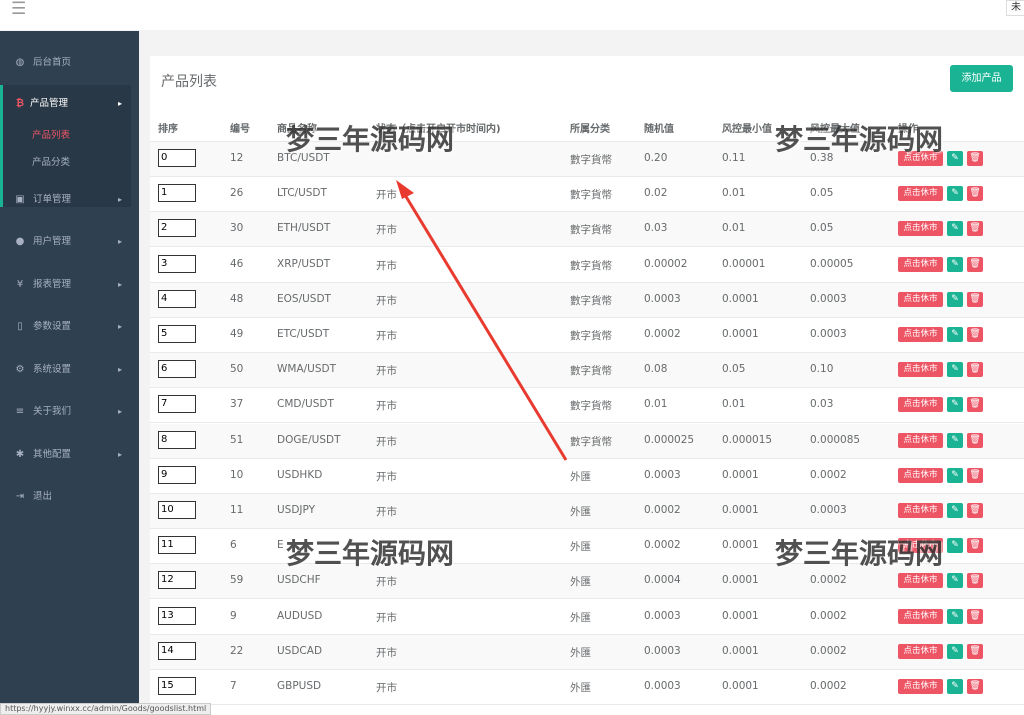 This screenshot has height=715, width=1024. I want to click on sort-input: 11, so click(177, 545).